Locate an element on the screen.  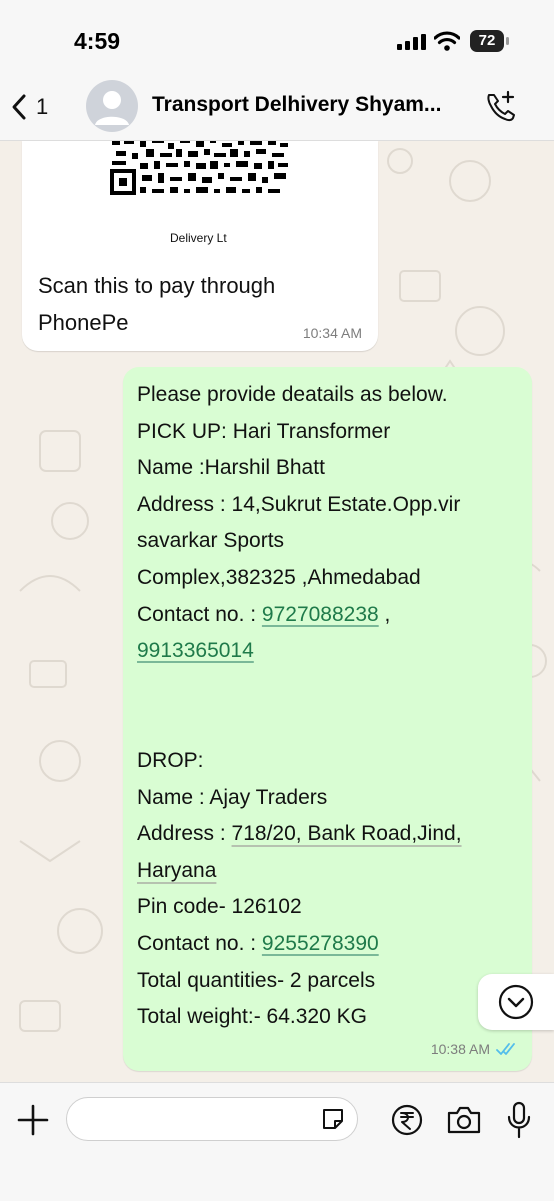
chevron-left-icon is located at coordinates (19, 107).